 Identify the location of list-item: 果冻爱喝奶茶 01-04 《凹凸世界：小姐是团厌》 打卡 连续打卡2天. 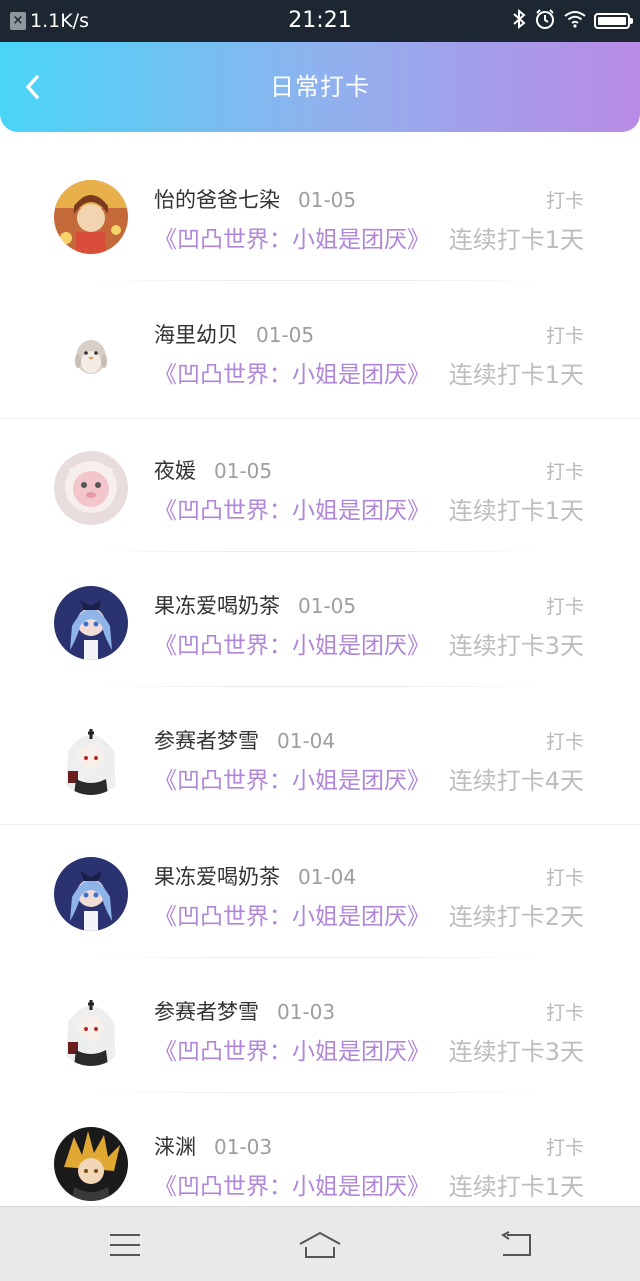
(320, 892).